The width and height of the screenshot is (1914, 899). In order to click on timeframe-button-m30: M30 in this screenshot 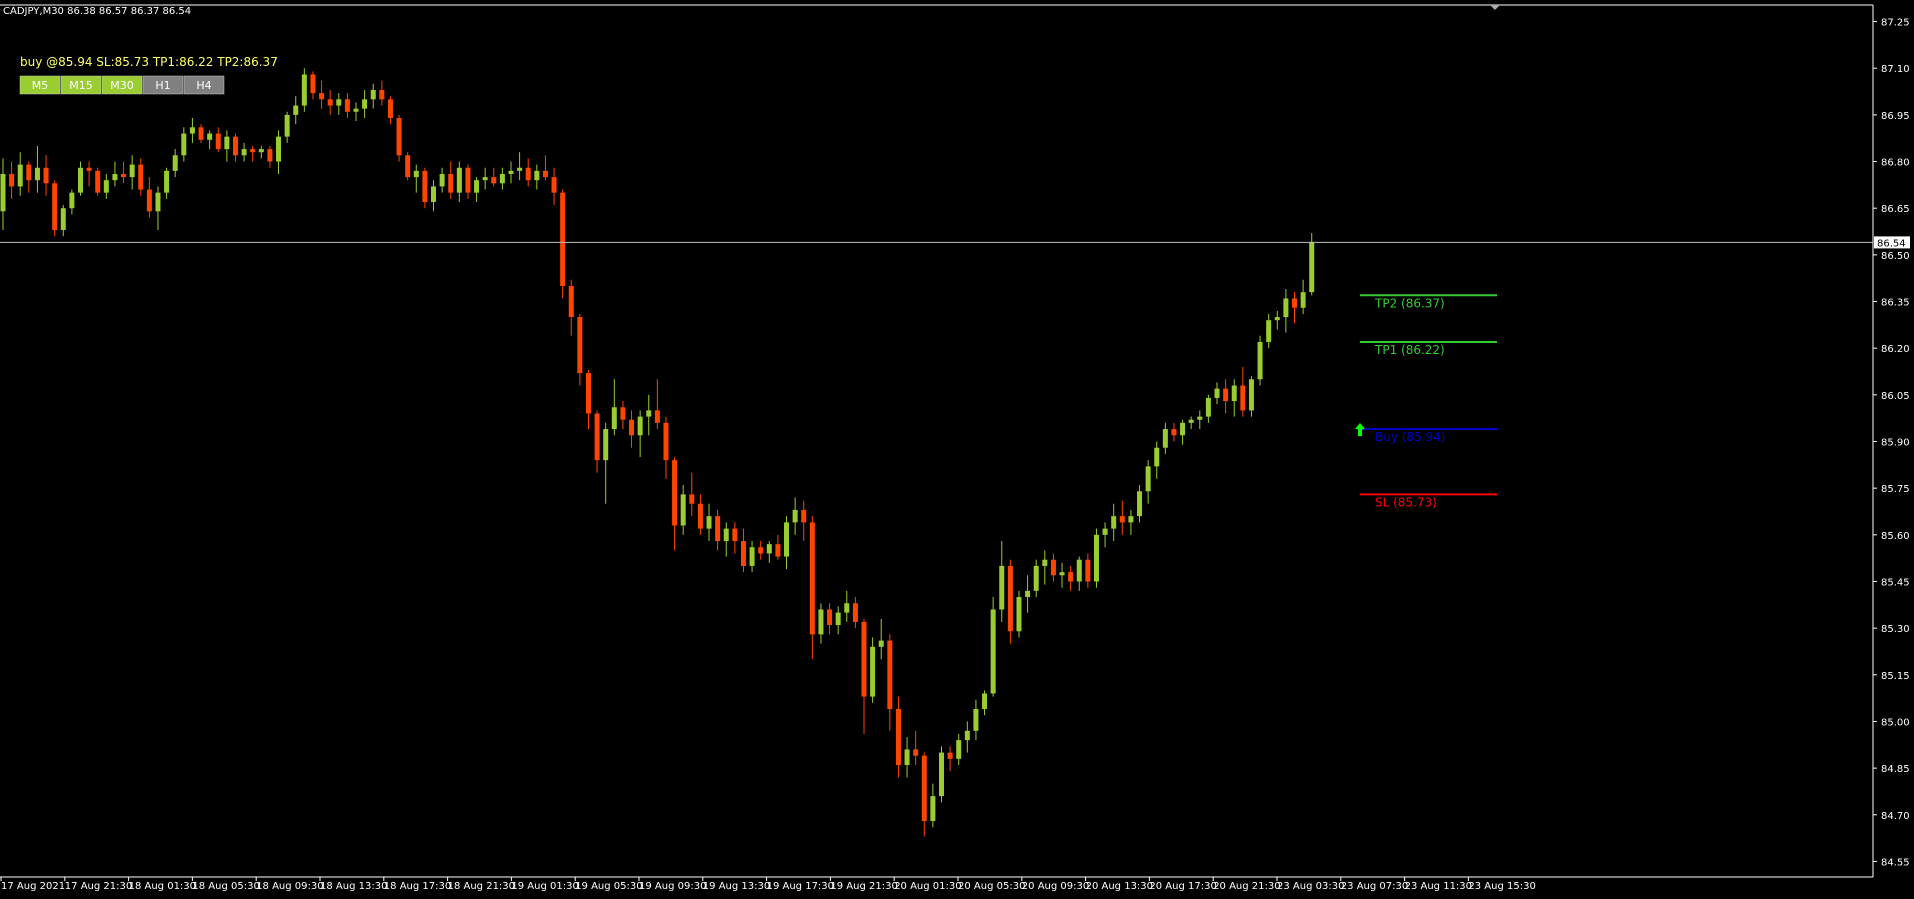, I will do `click(122, 85)`.